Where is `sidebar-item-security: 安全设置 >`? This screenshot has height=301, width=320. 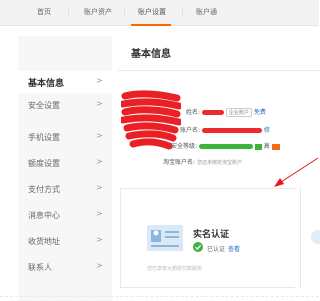
sidebar-item-security: 安全设置 > is located at coordinates (65, 105).